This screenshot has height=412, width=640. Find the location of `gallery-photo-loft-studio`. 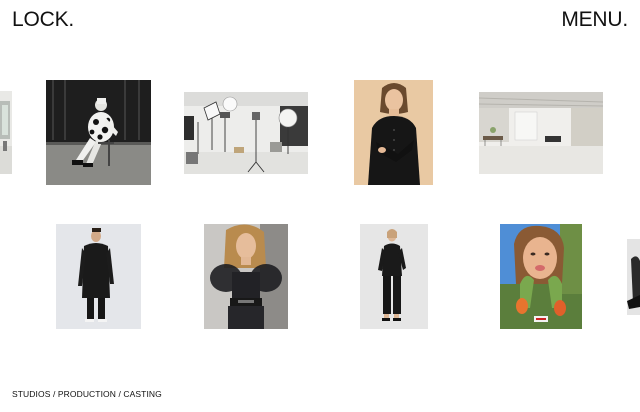

gallery-photo-loft-studio is located at coordinates (541, 133).